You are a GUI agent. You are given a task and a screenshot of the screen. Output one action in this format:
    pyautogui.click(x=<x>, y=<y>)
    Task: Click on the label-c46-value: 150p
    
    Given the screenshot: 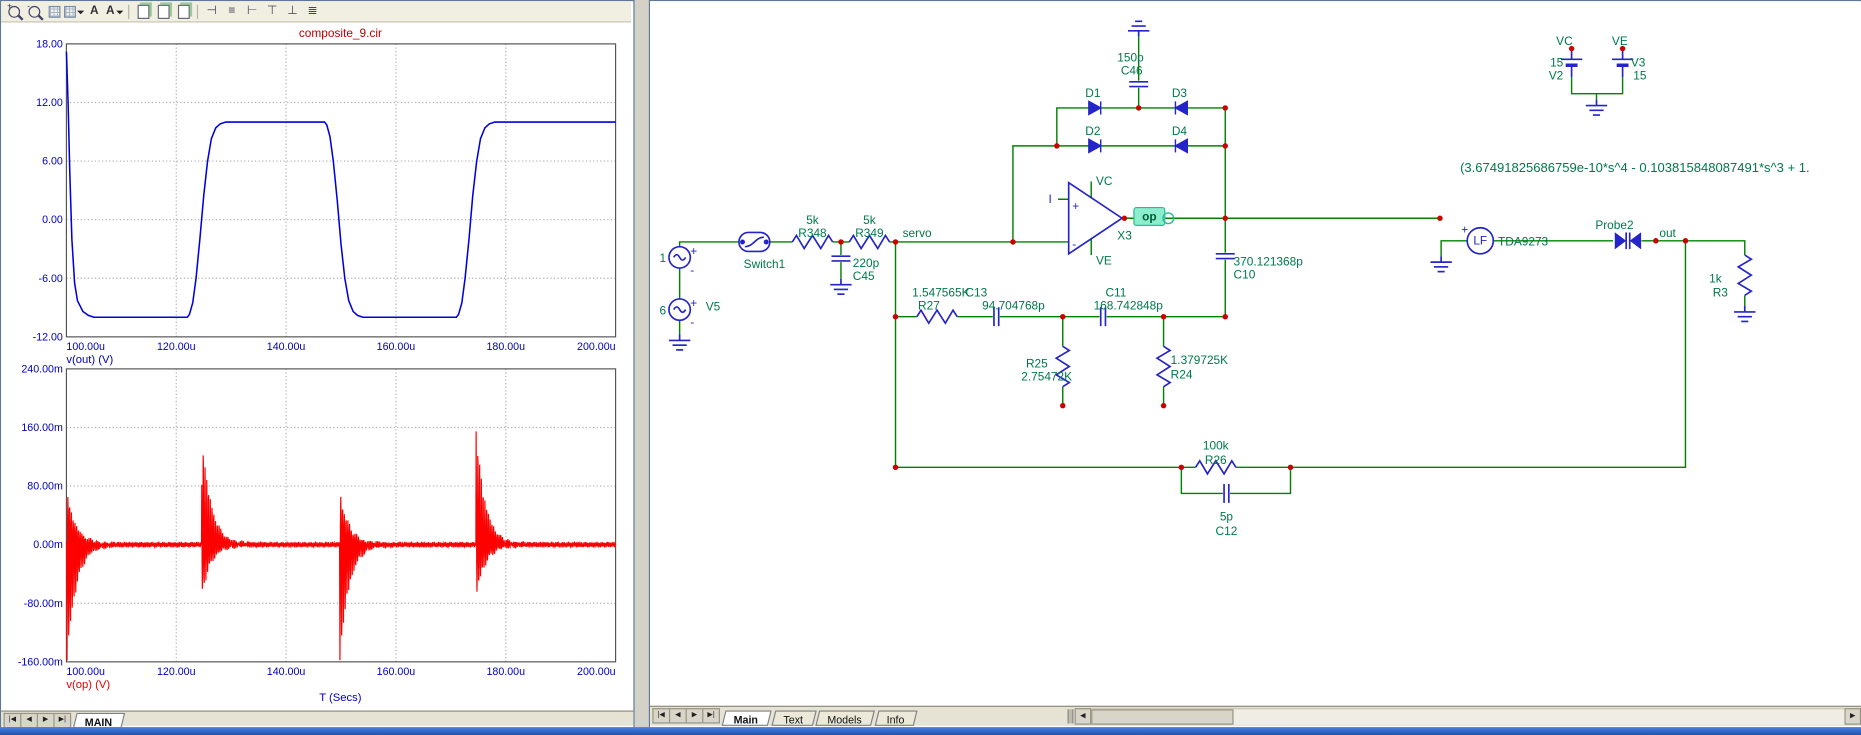 What is the action you would take?
    pyautogui.click(x=1130, y=58)
    